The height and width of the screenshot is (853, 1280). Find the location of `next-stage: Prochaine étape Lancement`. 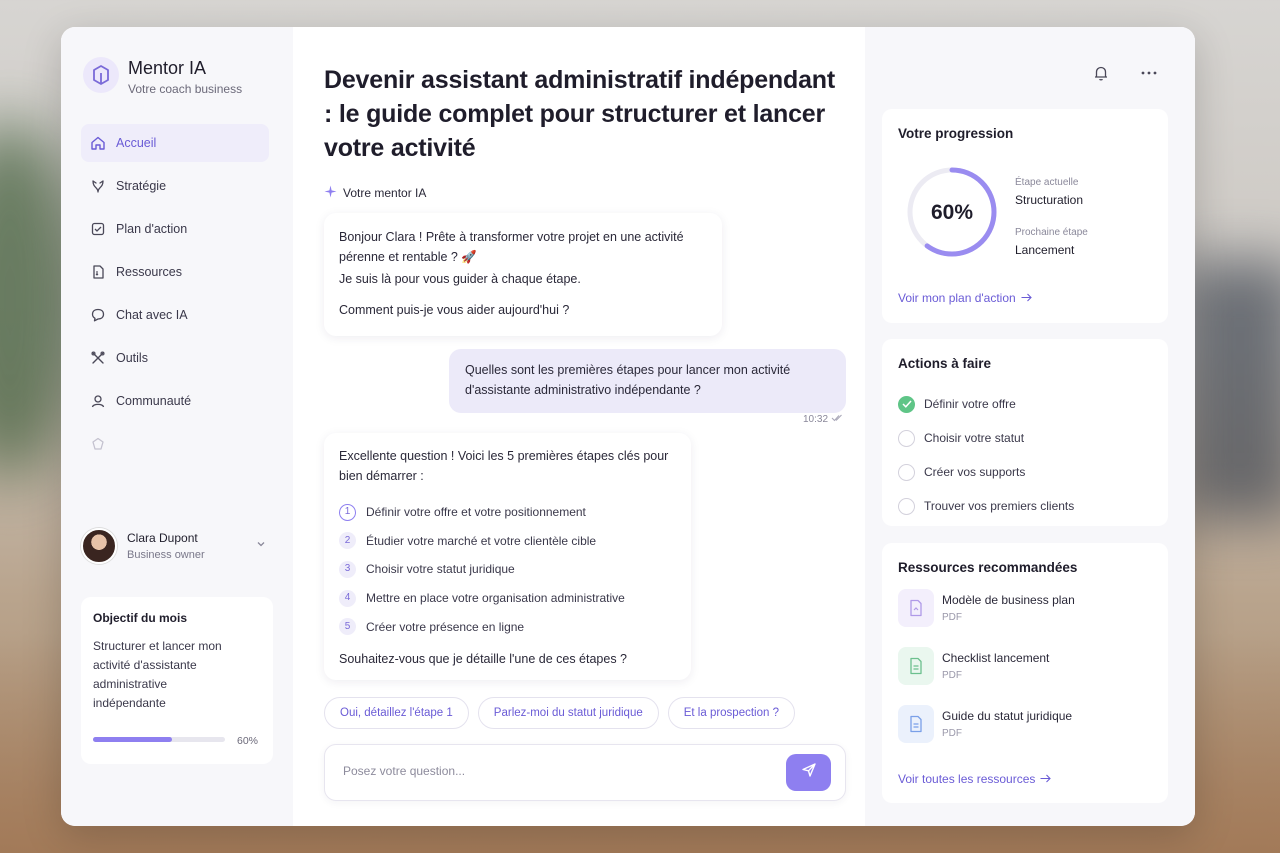

next-stage: Prochaine étape Lancement is located at coordinates (1051, 242).